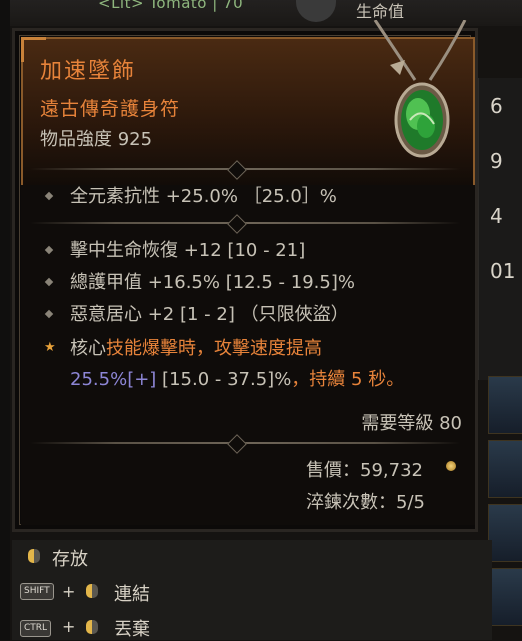 The width and height of the screenshot is (522, 641). What do you see at coordinates (411, 423) in the screenshot?
I see `required-level: 需要等級 80` at bounding box center [411, 423].